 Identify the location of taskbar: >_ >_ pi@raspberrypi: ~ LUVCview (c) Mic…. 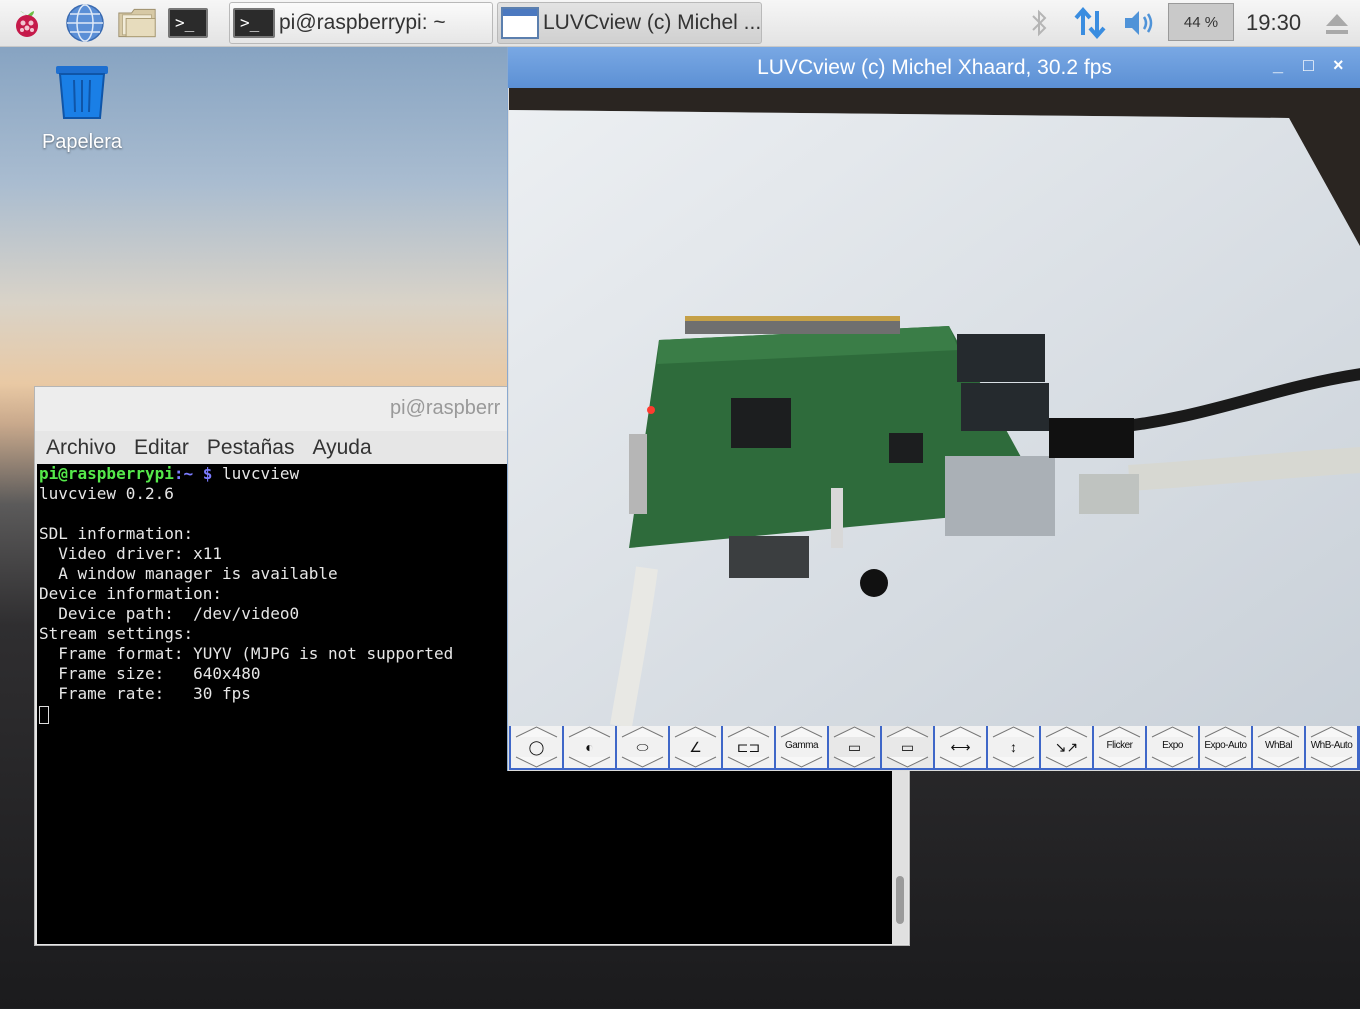
(680, 23).